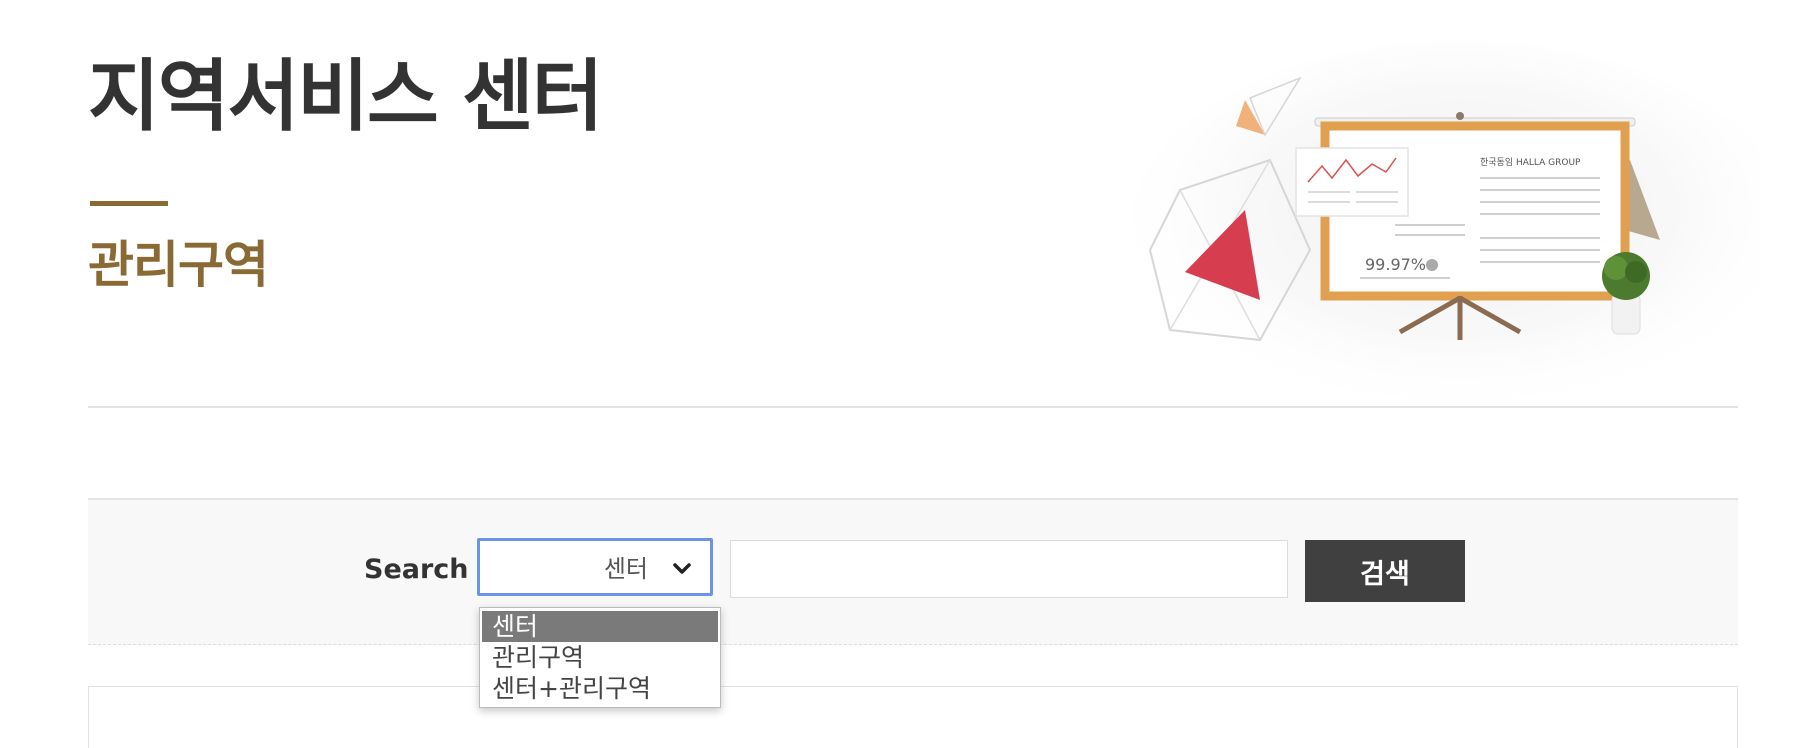  I want to click on page-subtitle: 관리구역, so click(178, 265).